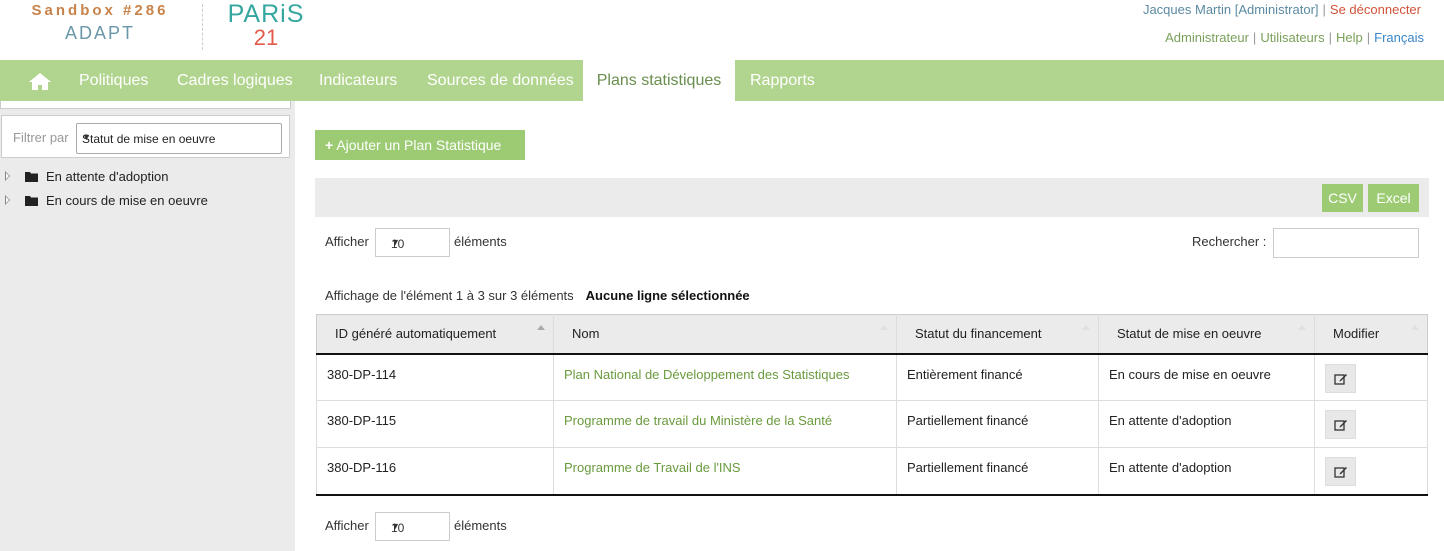 The image size is (1444, 551). I want to click on tree-item-en-attente: En attente d'adoption, so click(145, 177).